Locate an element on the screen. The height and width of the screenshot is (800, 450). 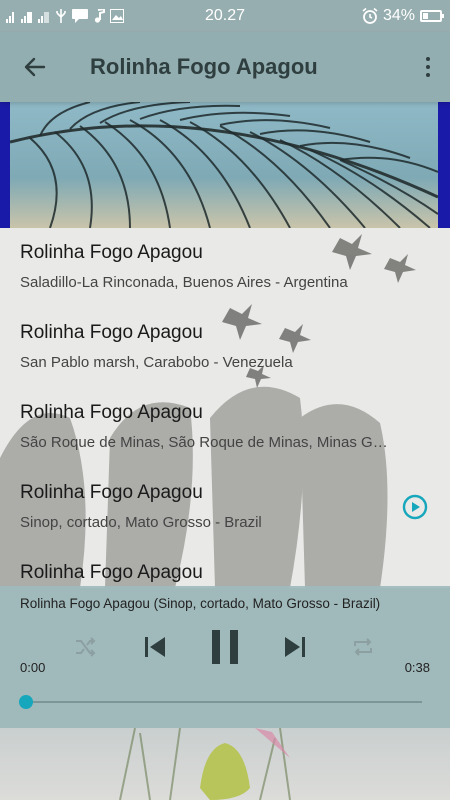
seek-bar is located at coordinates (224, 702).